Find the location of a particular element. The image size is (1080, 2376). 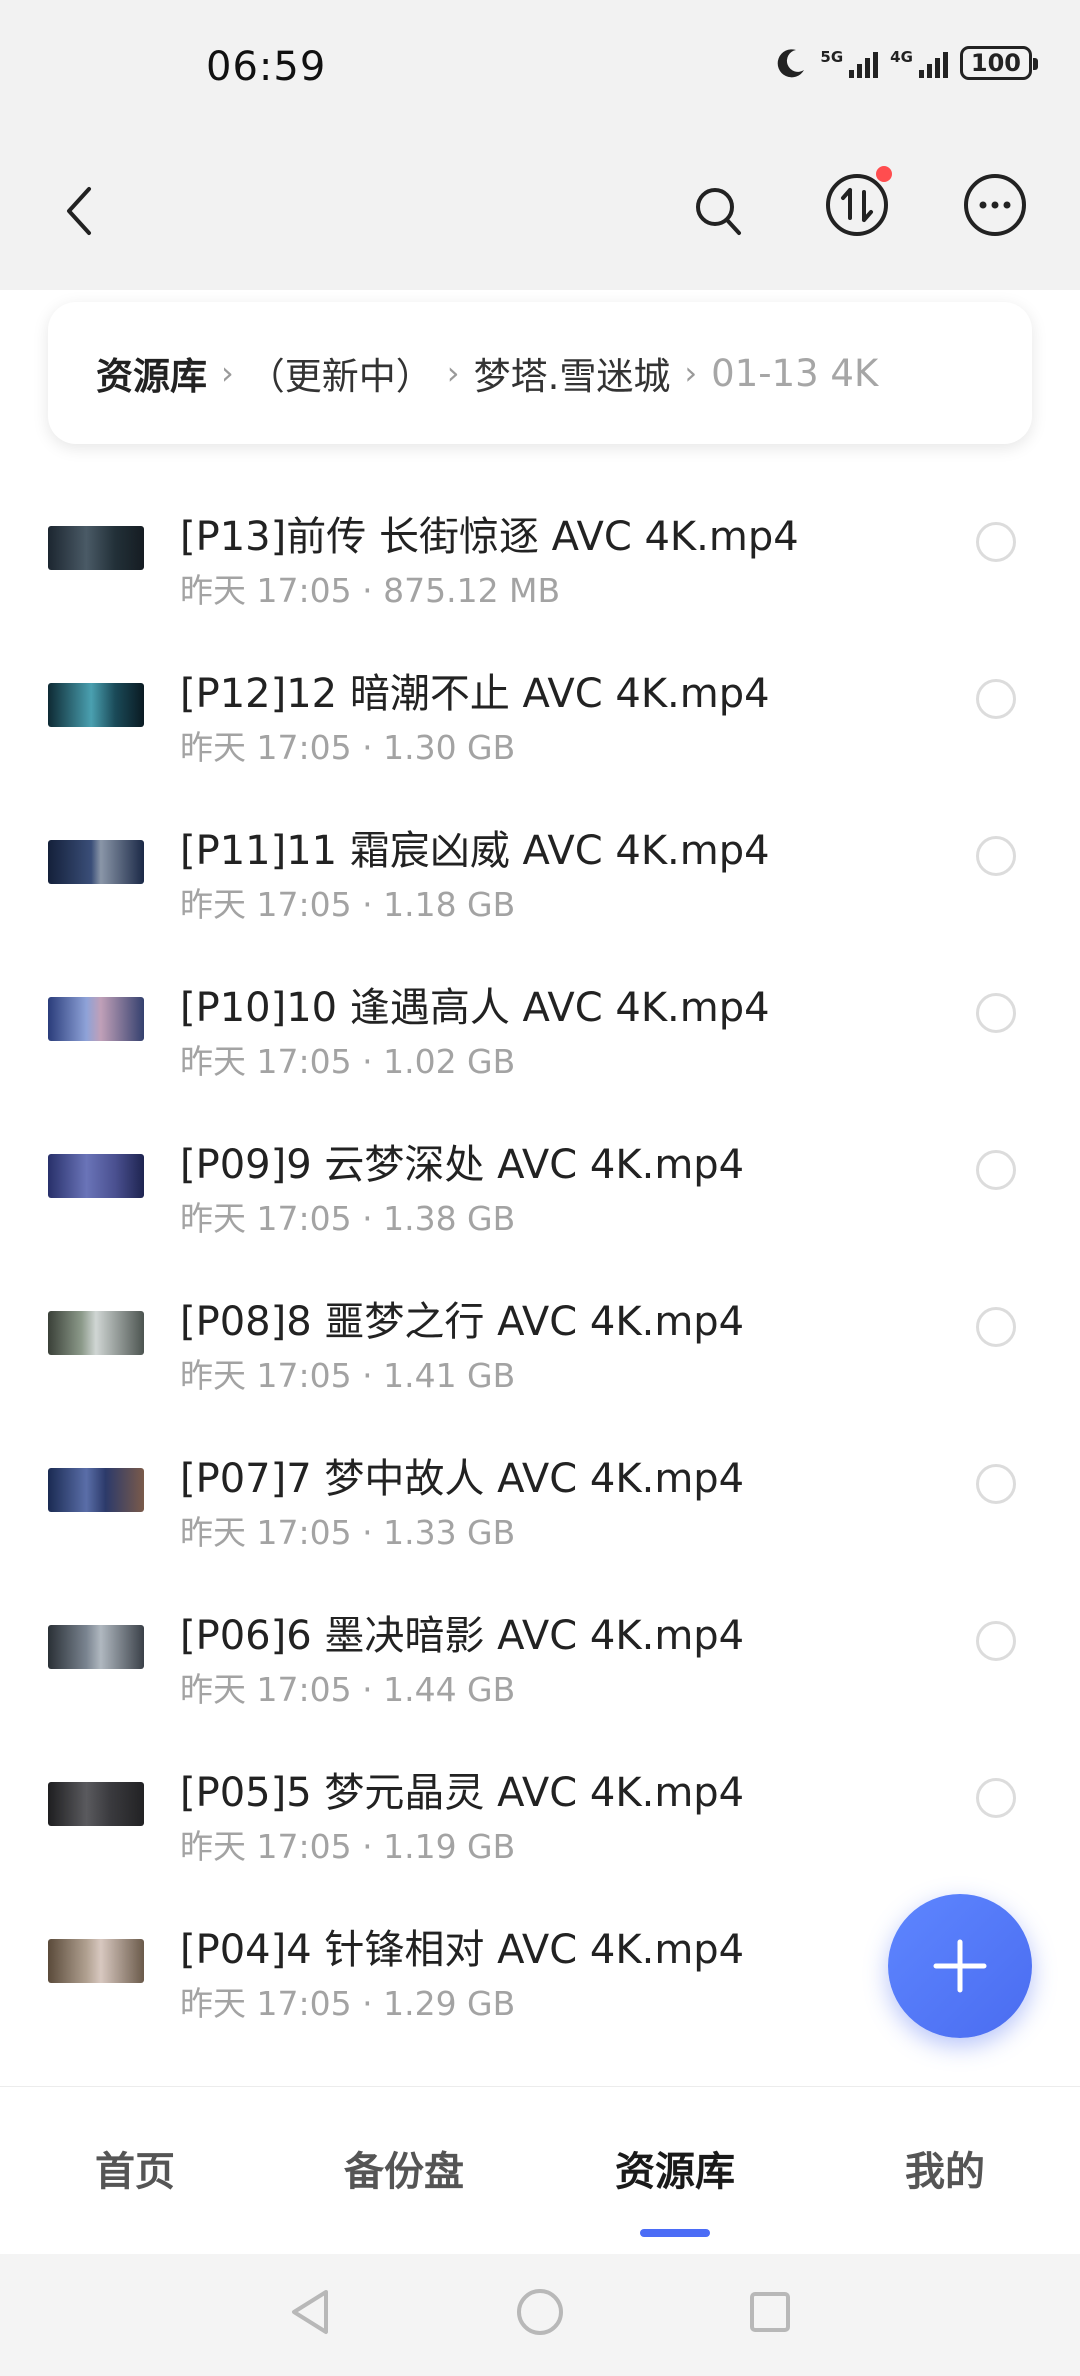

nav-home-icon is located at coordinates (540, 2312).